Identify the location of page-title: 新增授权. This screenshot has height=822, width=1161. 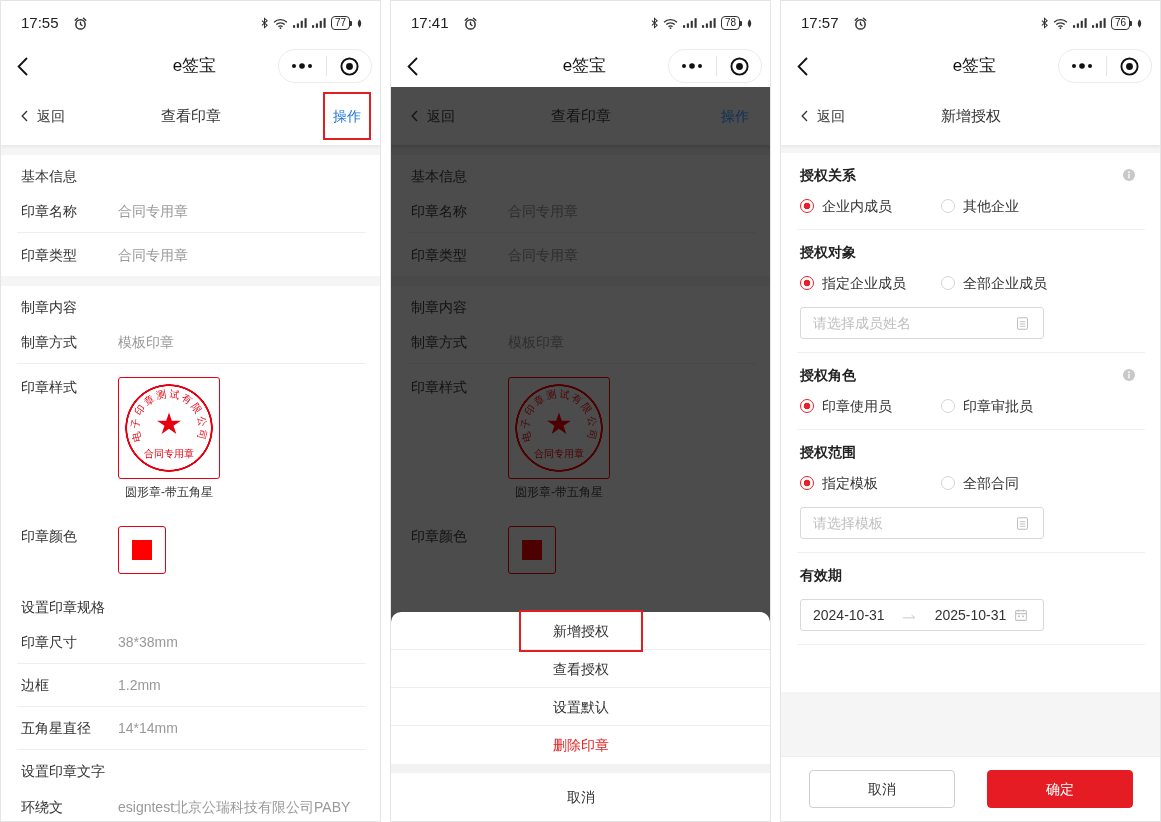
(971, 116).